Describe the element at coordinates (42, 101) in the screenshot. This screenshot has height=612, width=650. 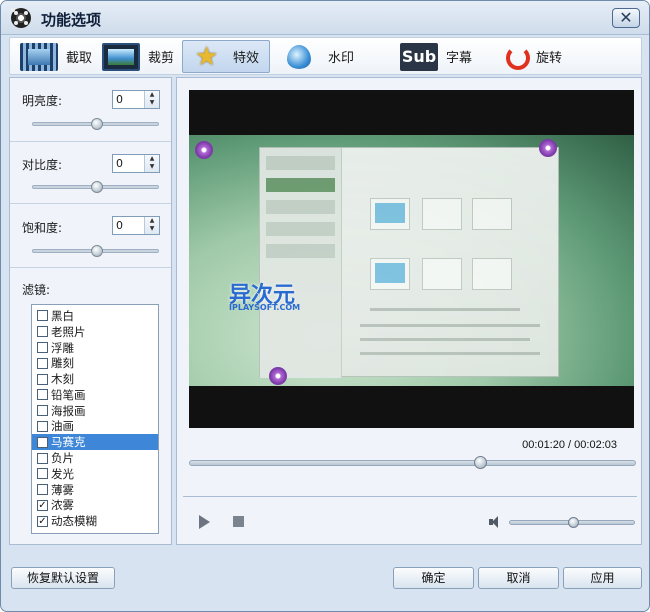
I see `brightness-label: 明亮度:` at that location.